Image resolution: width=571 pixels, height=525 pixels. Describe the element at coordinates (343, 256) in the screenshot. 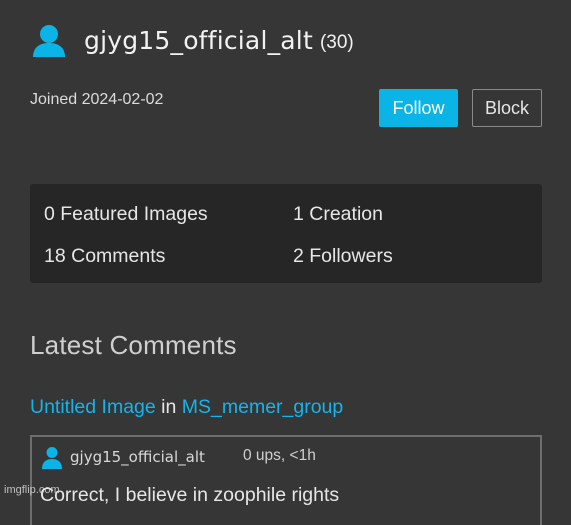

I see `stat-followers: 2 Followers` at that location.